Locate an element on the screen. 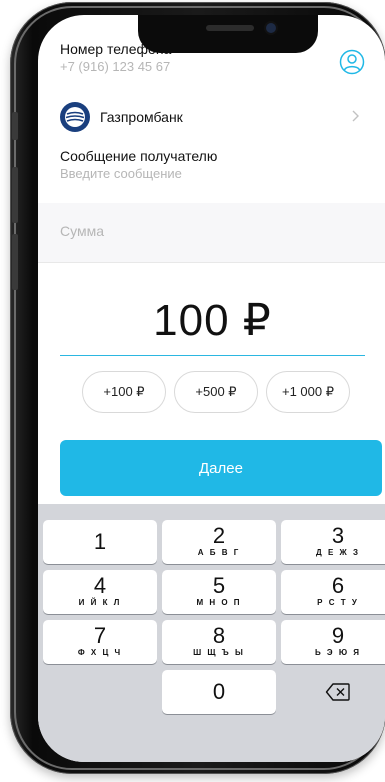  backspace-icon is located at coordinates (337, 692).